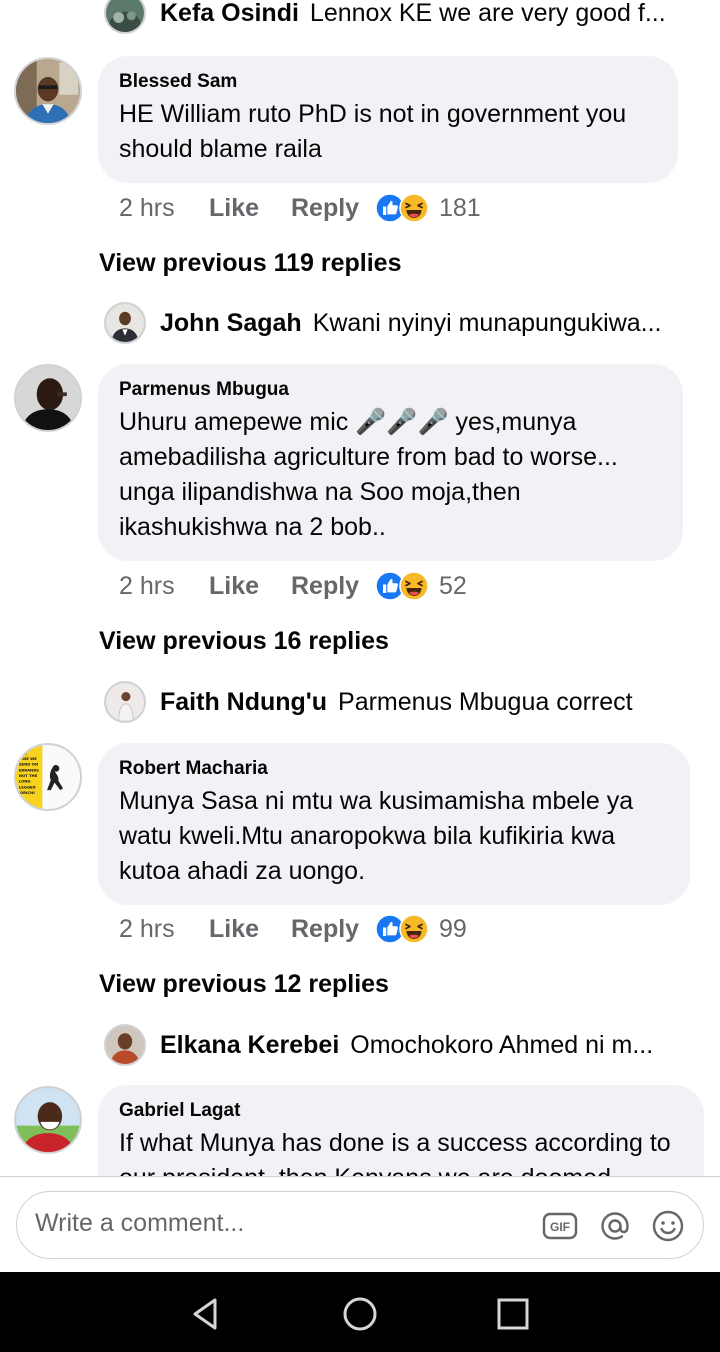  I want to click on poster-text: LONG, so click(25, 782).